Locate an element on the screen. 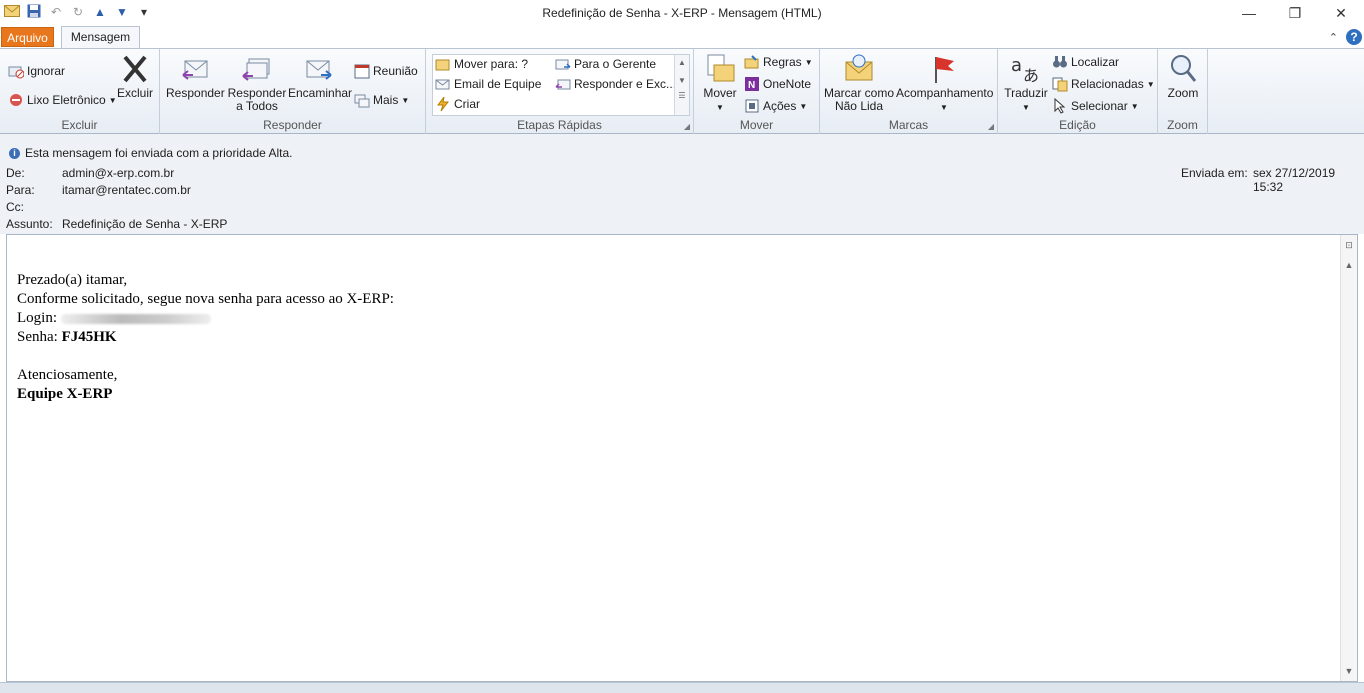 The width and height of the screenshot is (1364, 693). group-zoom: Zoom Zoom is located at coordinates (1183, 91).